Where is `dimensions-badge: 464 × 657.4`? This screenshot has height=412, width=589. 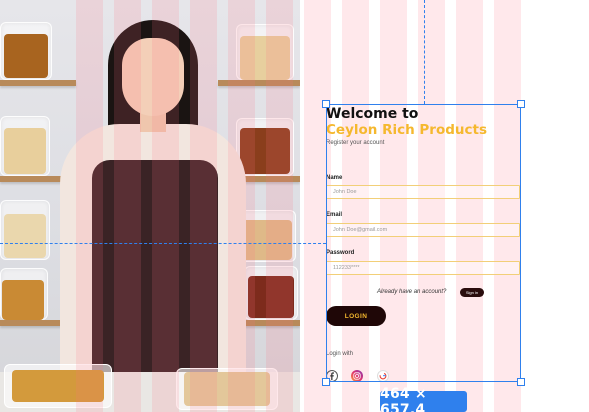
dimensions-badge: 464 × 657.4 is located at coordinates (423, 399).